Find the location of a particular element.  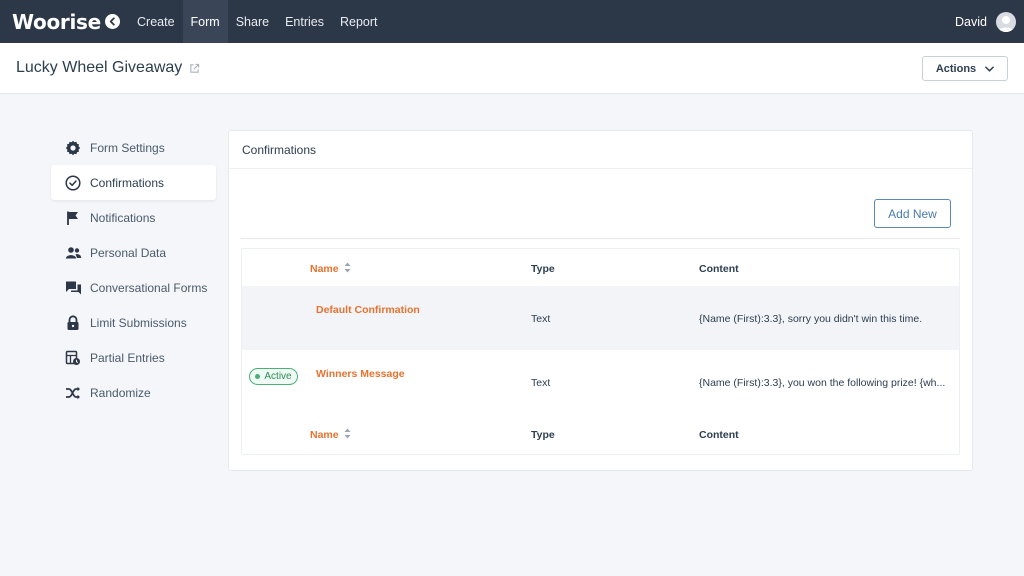

chevron-down-icon is located at coordinates (989, 68).